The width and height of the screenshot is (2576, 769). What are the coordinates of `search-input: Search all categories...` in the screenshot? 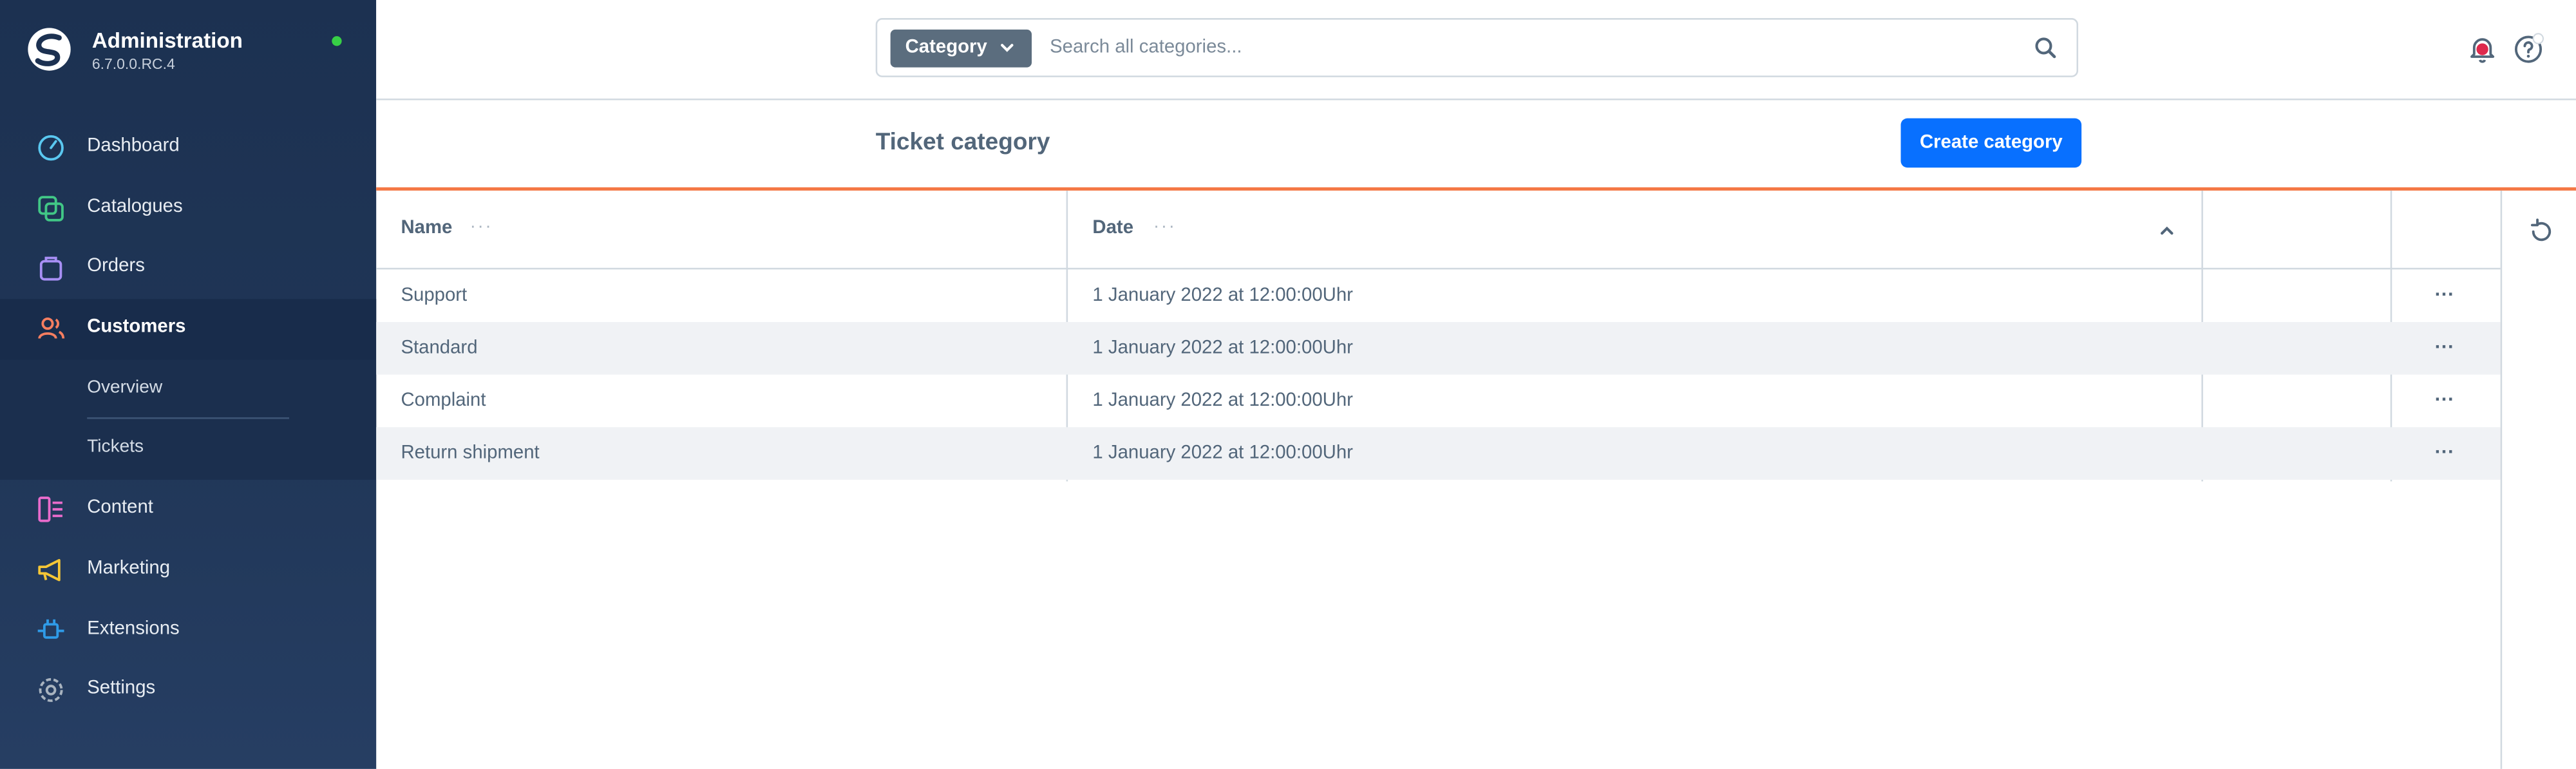 It's located at (1146, 48).